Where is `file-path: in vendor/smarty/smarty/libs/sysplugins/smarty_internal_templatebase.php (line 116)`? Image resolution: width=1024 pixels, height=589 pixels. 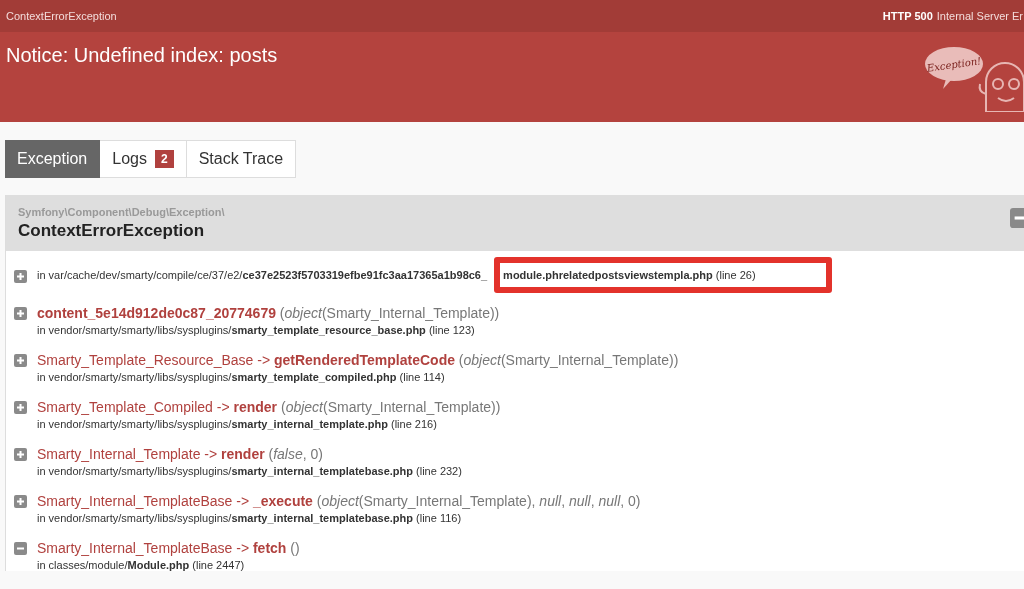 file-path: in vendor/smarty/smarty/libs/sysplugins/smarty_internal_templatebase.php (line 116) is located at coordinates (250, 518).